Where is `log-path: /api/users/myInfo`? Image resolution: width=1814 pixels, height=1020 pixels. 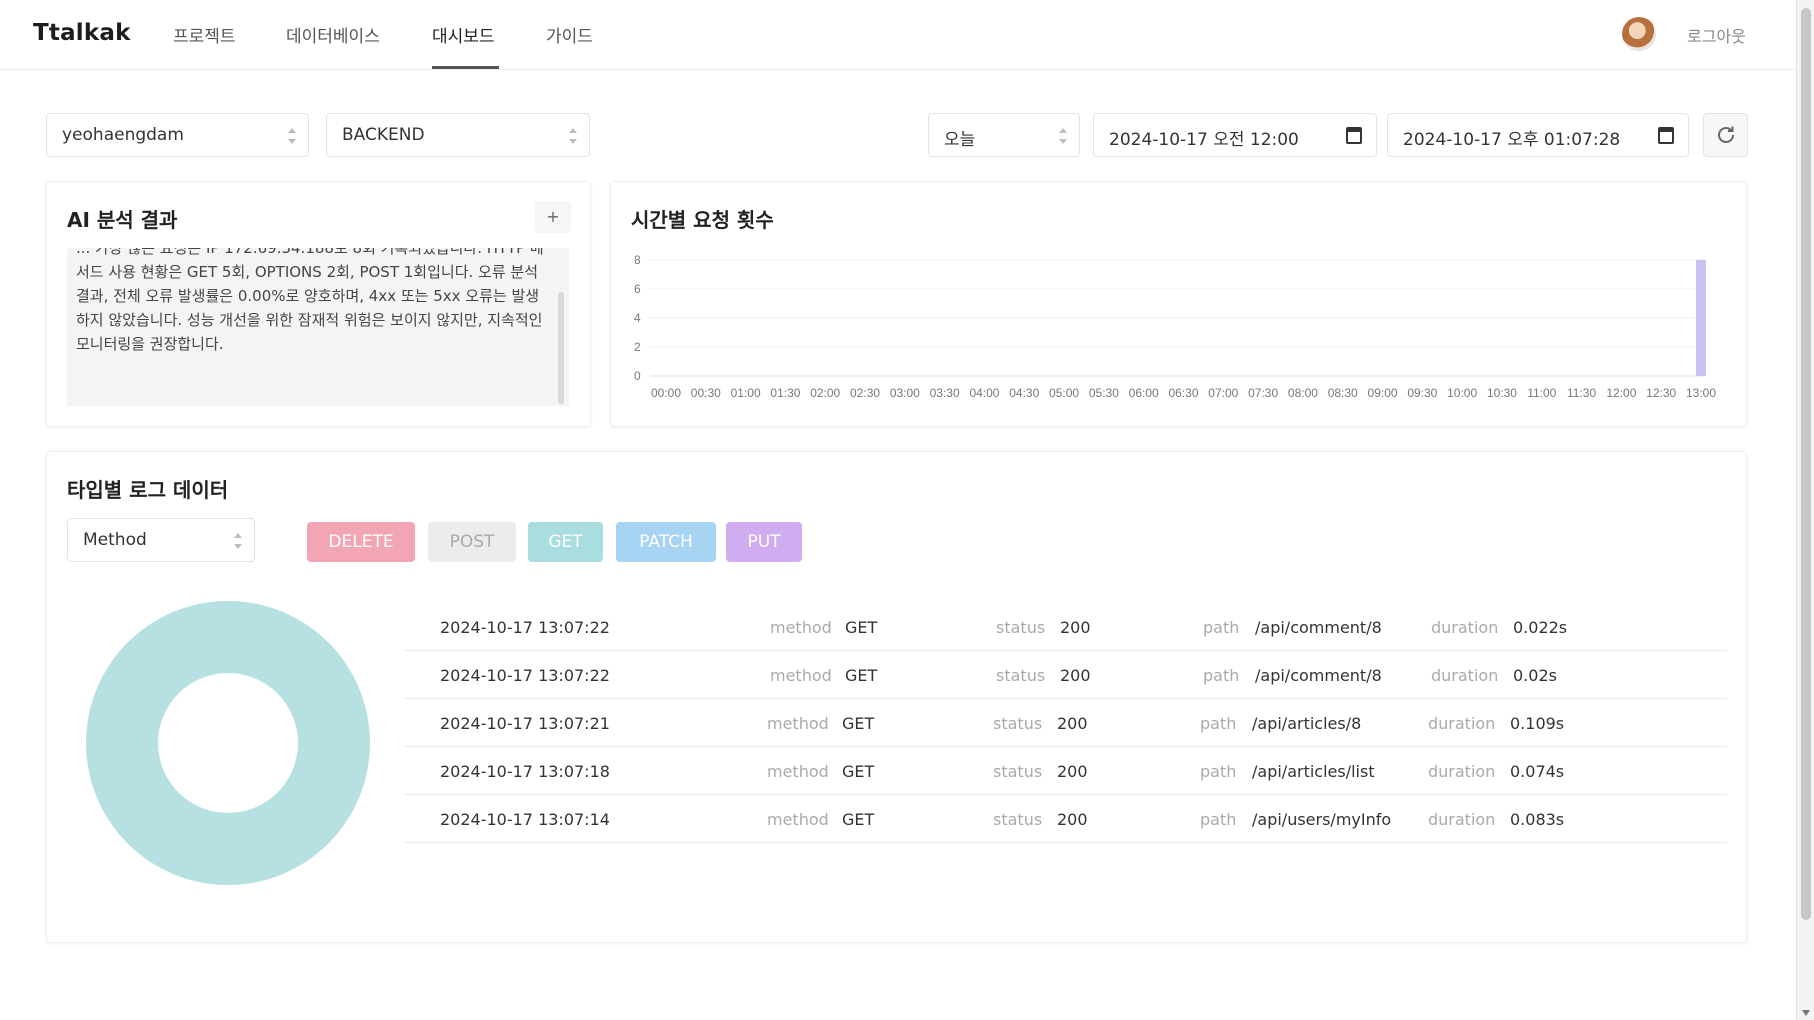
log-path: /api/users/myInfo is located at coordinates (1322, 819).